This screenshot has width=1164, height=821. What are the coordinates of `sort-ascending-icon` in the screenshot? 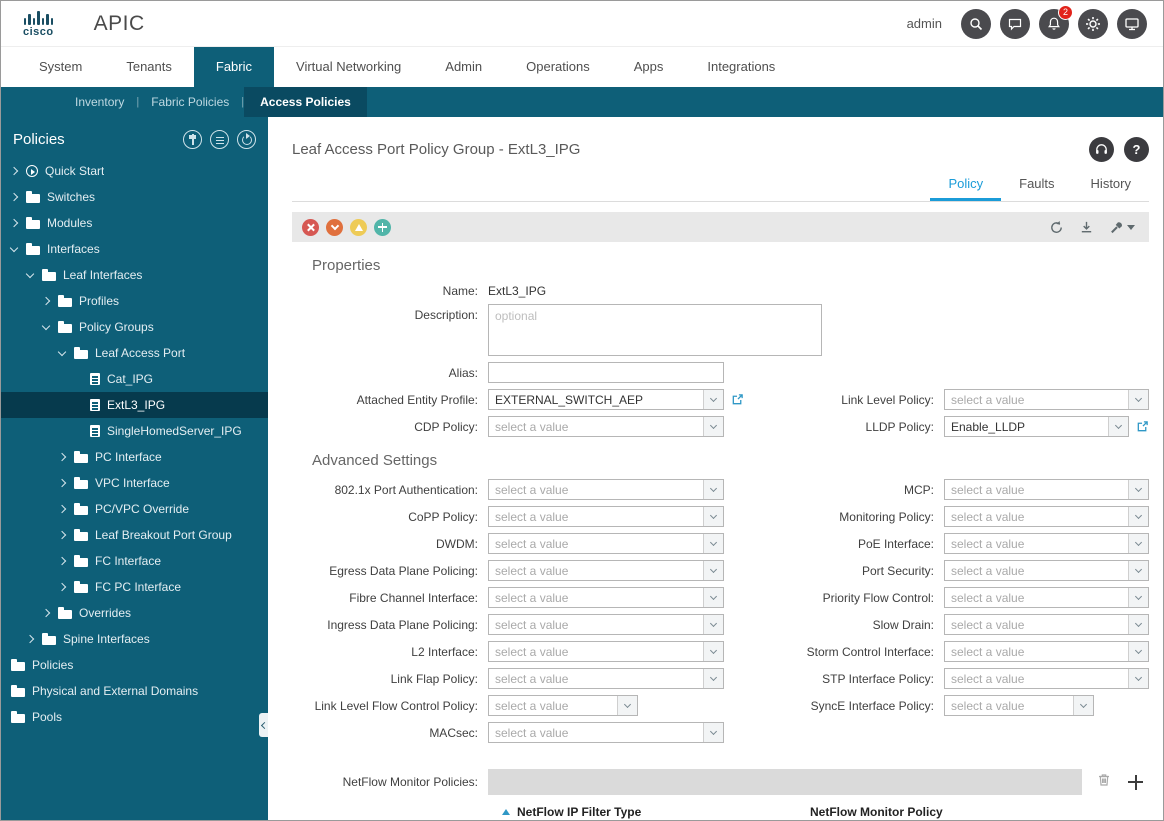 It's located at (506, 812).